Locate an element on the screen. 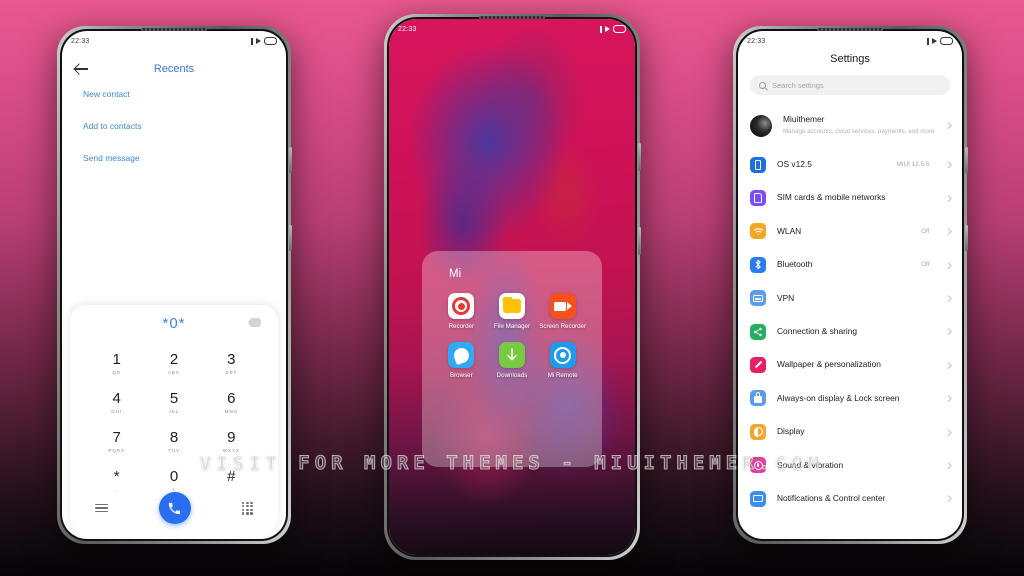 Image resolution: width=1024 pixels, height=576 pixels. backspace-icon is located at coordinates (254, 322).